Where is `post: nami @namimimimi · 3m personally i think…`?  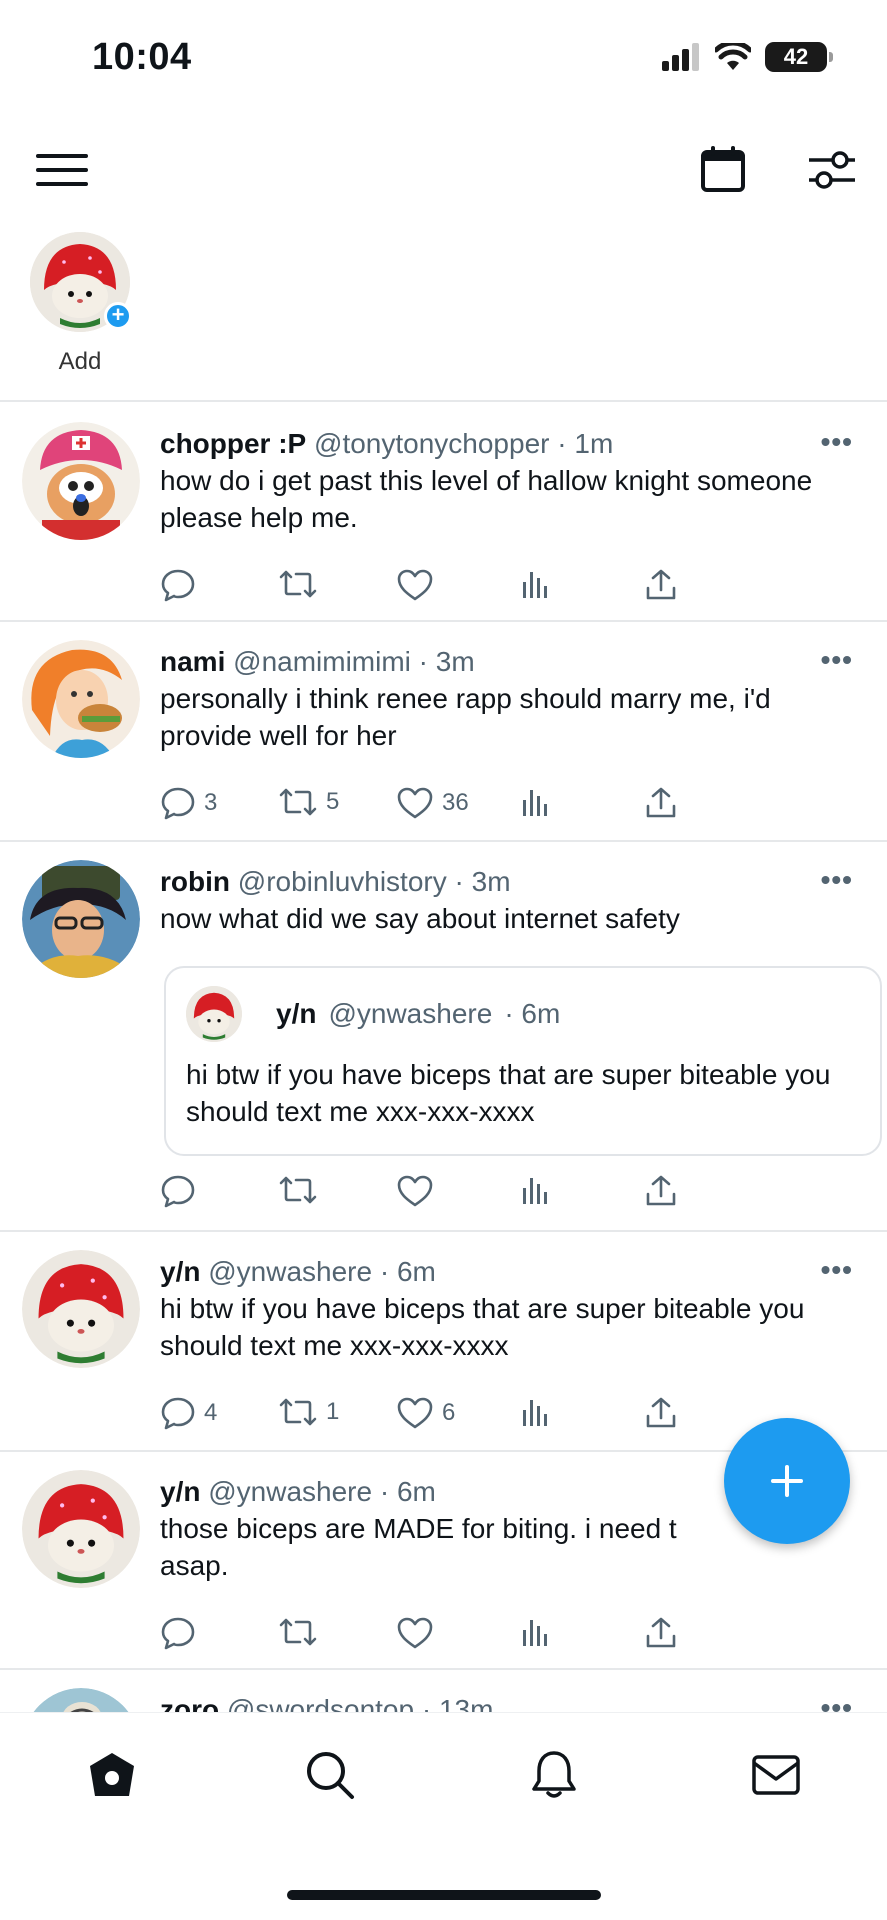 post: nami @namimimimi · 3m personally i think… is located at coordinates (443, 731).